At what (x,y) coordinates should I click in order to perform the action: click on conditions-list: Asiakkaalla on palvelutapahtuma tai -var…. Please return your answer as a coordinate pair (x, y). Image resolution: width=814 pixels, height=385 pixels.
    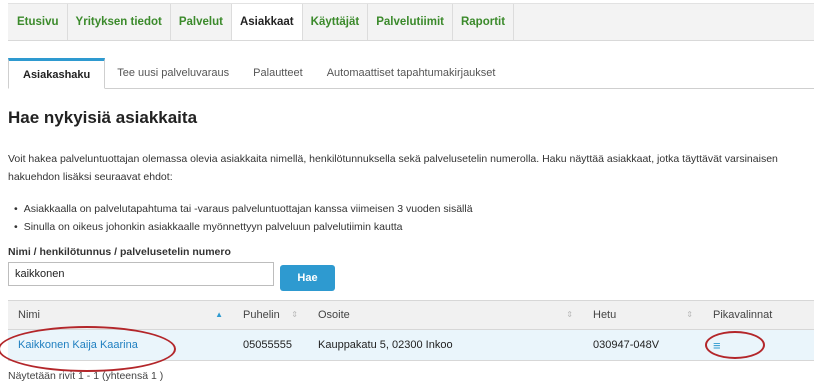
    Looking at the image, I should click on (243, 218).